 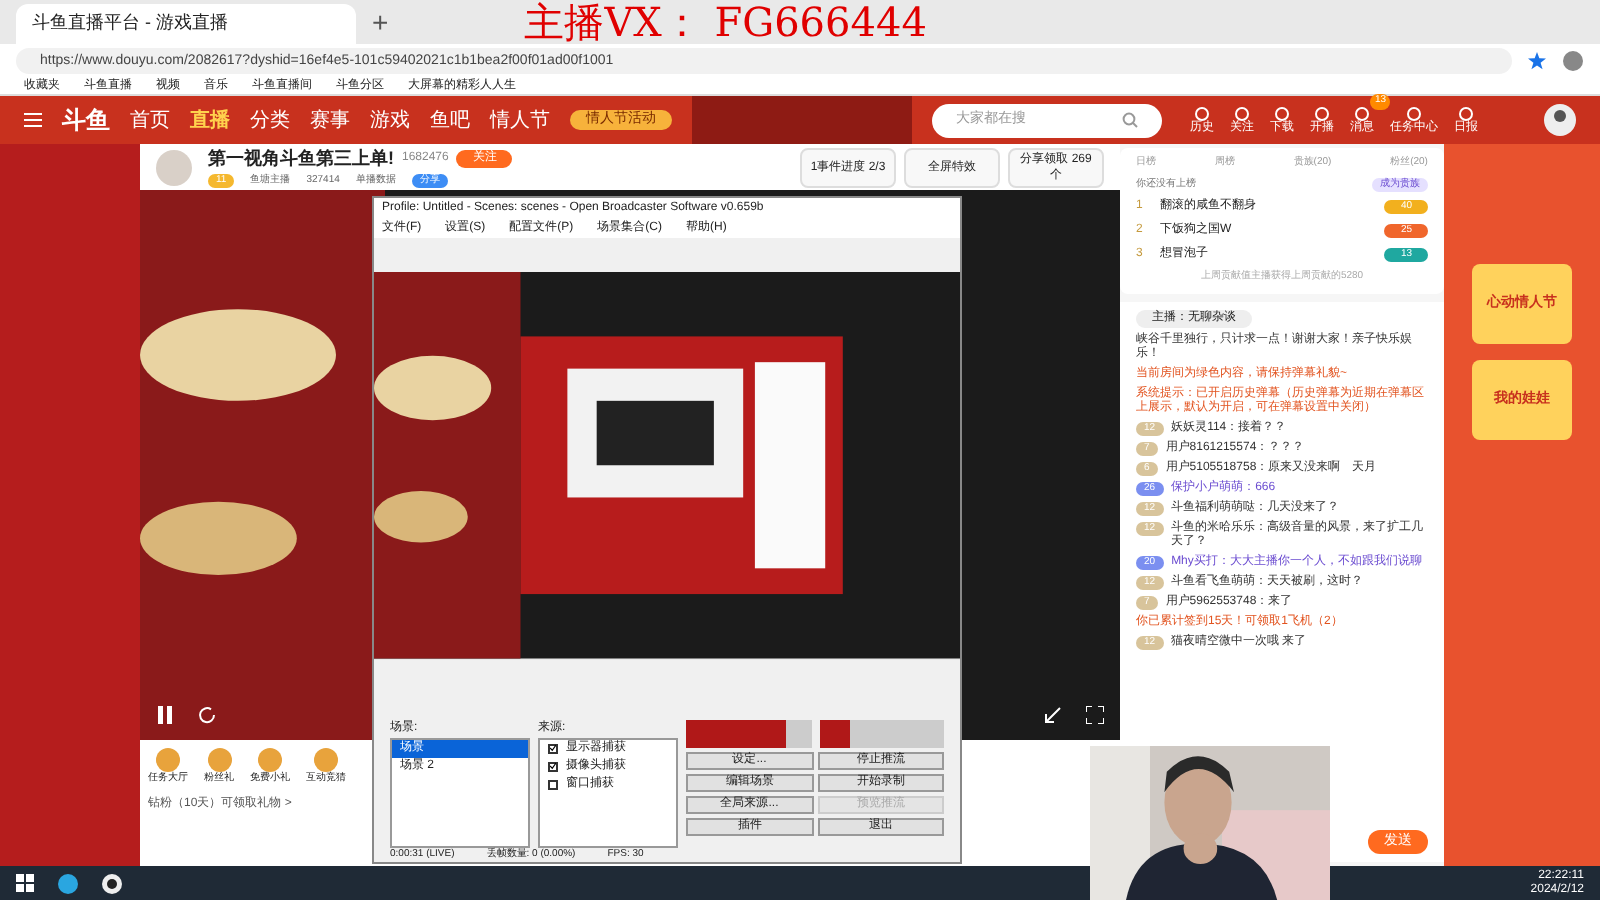 I want to click on menu-icon, so click(x=33, y=120).